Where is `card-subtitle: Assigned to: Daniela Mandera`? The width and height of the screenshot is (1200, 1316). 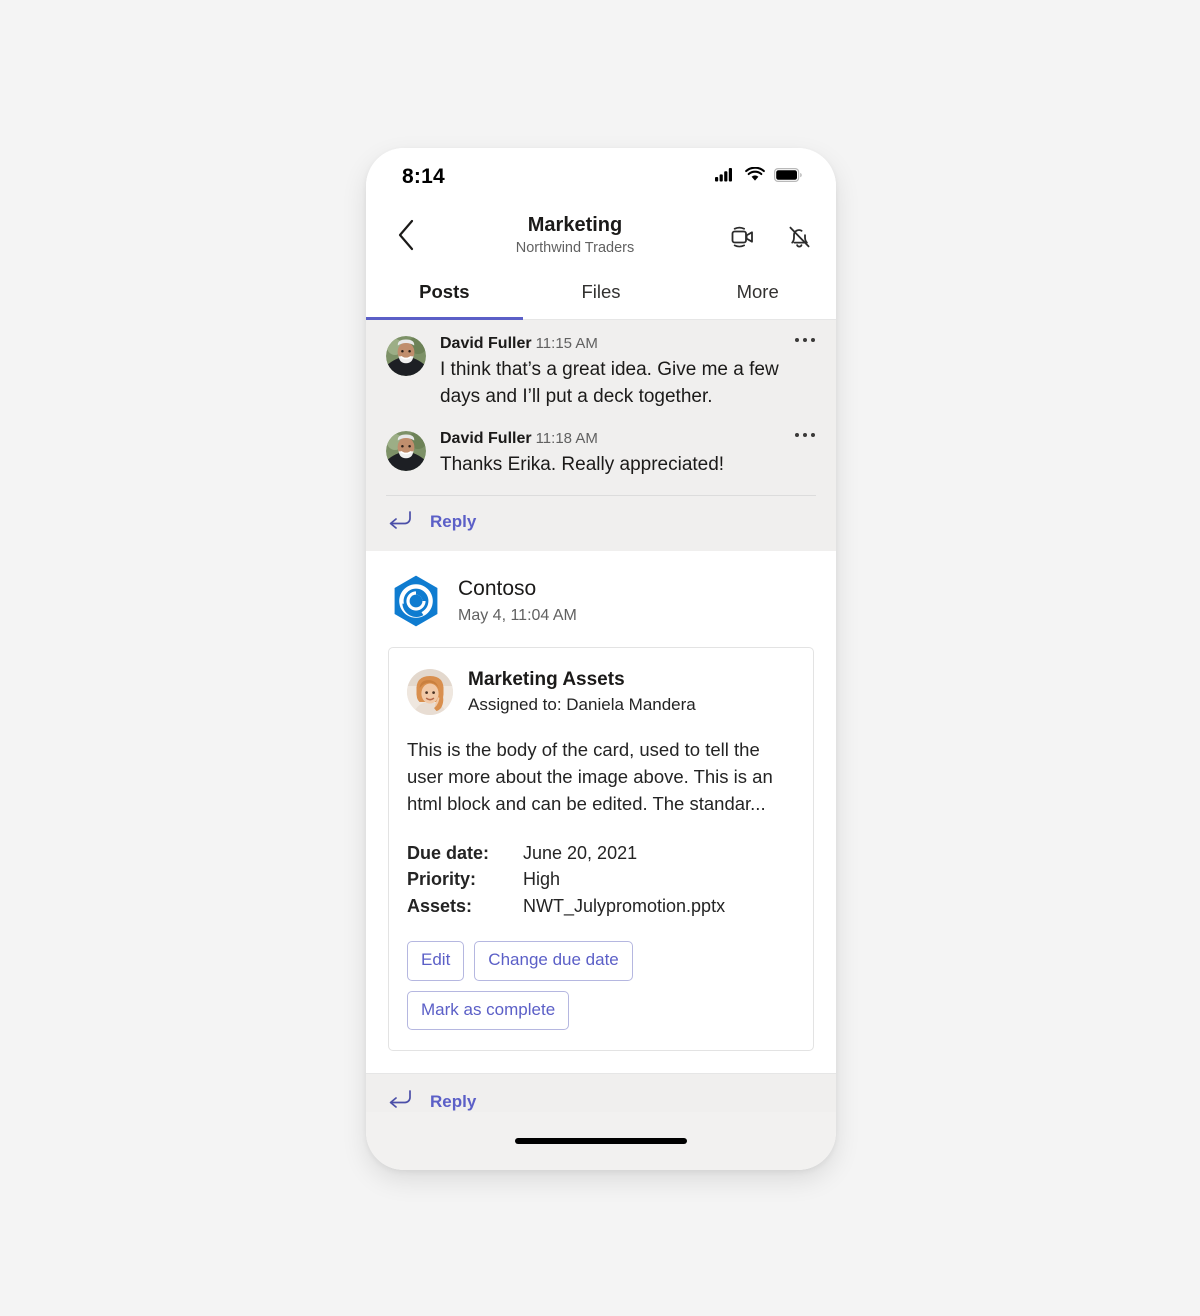
card-subtitle: Assigned to: Daniela Mandera is located at coordinates (582, 705).